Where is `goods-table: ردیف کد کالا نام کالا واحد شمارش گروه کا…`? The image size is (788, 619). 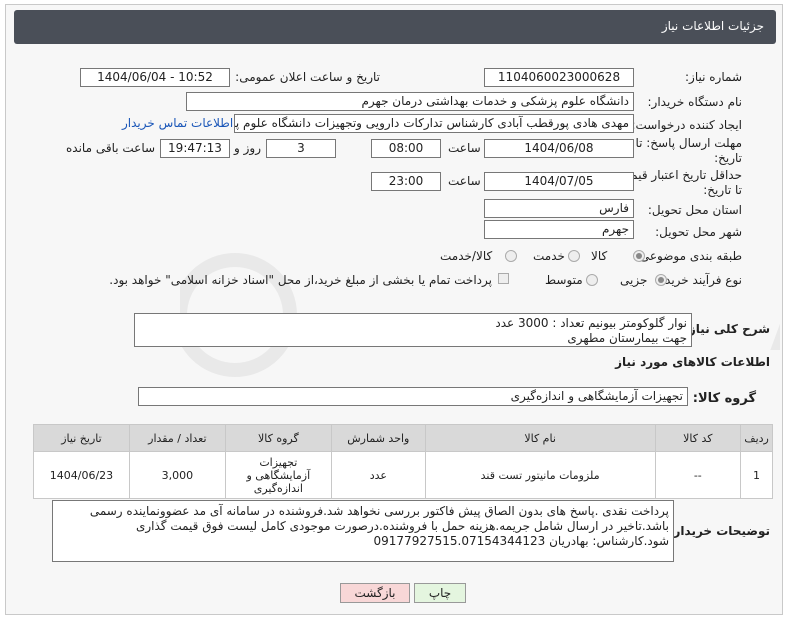
goods-table: ردیف کد کالا نام کالا واحد شمارش گروه کا… is located at coordinates (403, 461).